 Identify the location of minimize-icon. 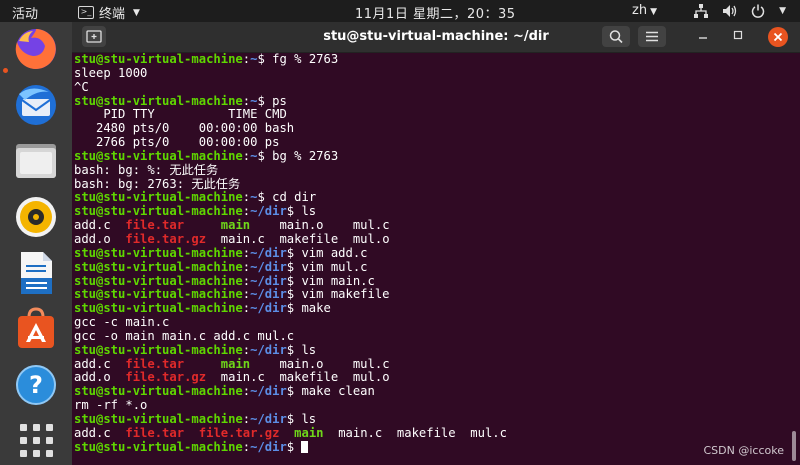
(703, 38).